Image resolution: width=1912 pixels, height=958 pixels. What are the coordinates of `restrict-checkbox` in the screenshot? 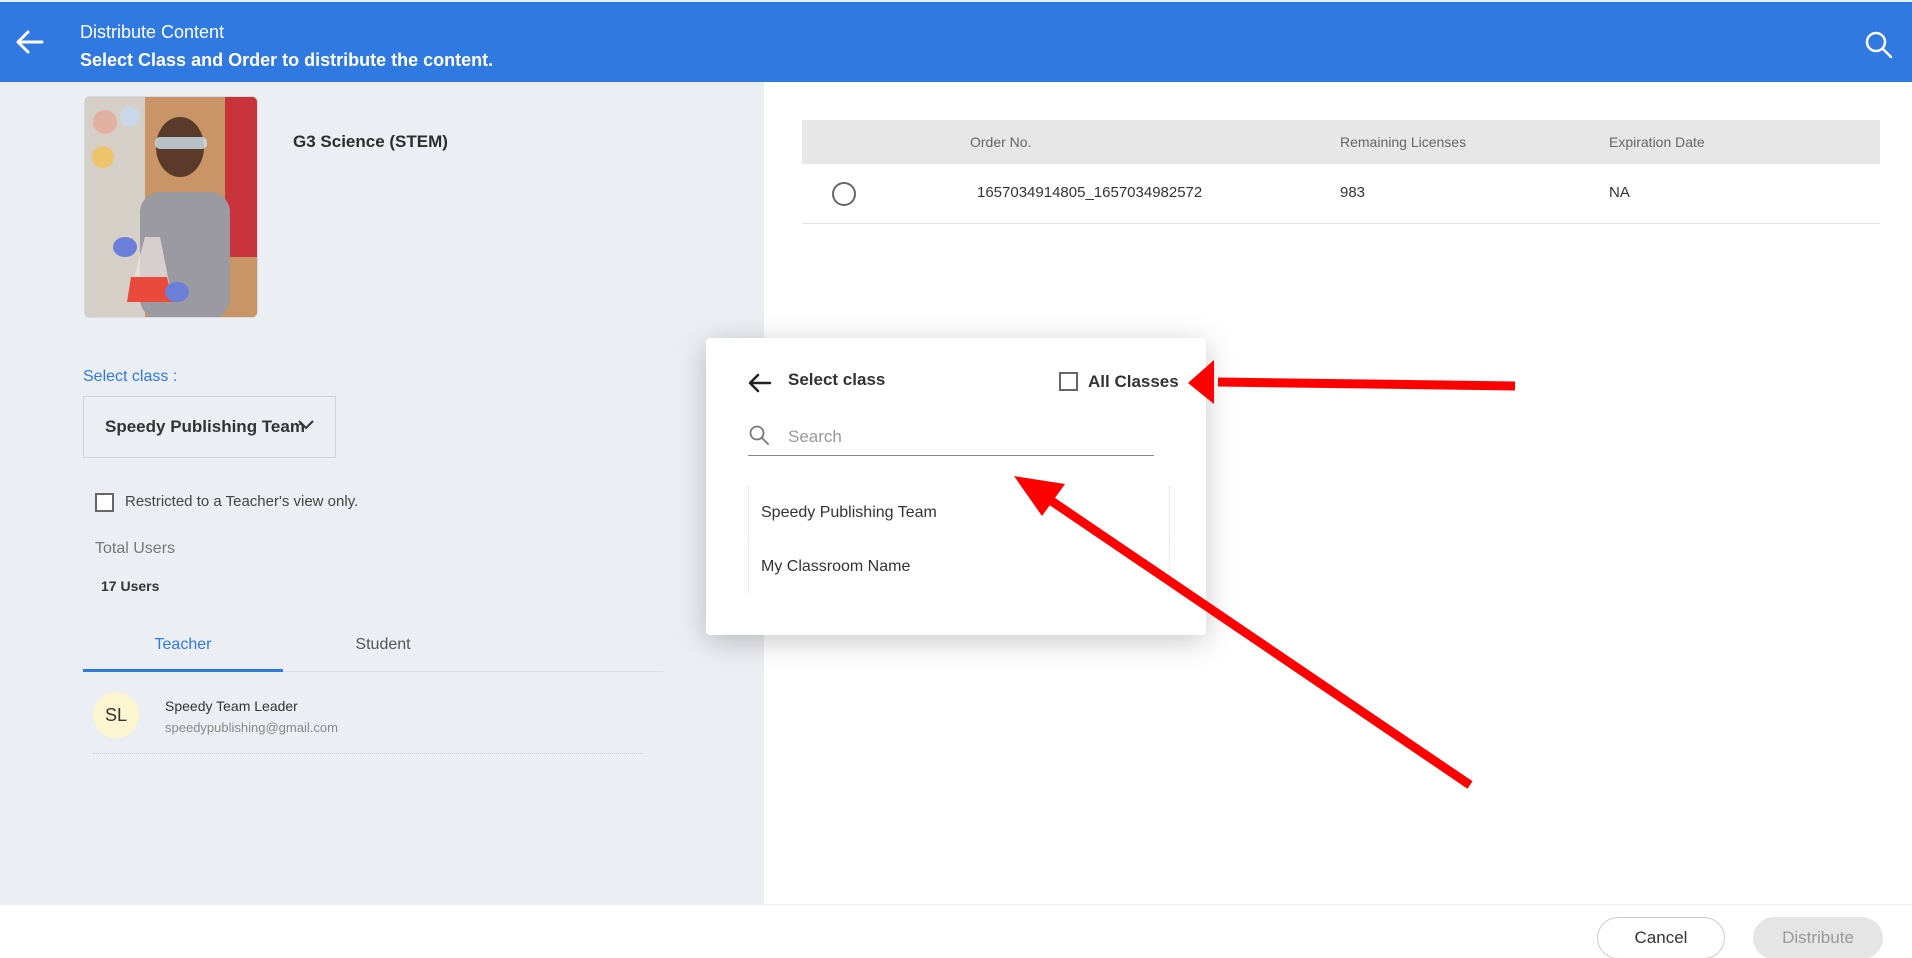 It's located at (104, 502).